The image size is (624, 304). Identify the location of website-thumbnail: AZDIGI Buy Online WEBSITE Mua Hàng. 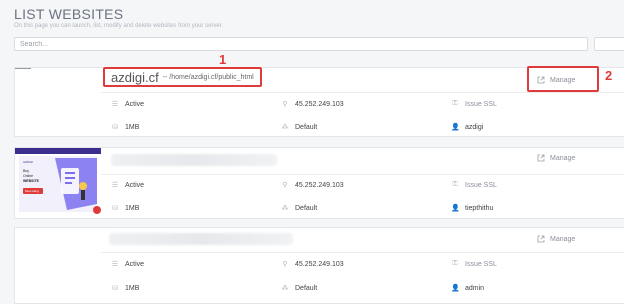
(58, 182).